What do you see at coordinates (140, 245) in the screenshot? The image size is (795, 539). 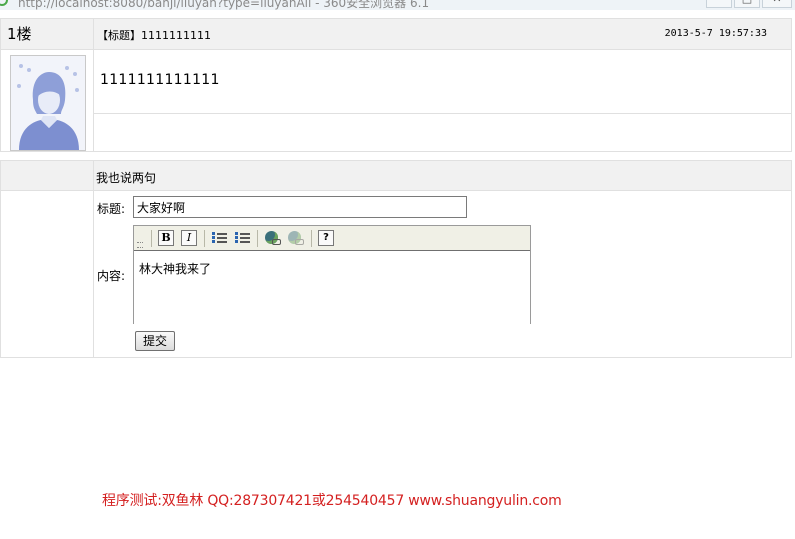 I see `toolbar-grip-icon` at bounding box center [140, 245].